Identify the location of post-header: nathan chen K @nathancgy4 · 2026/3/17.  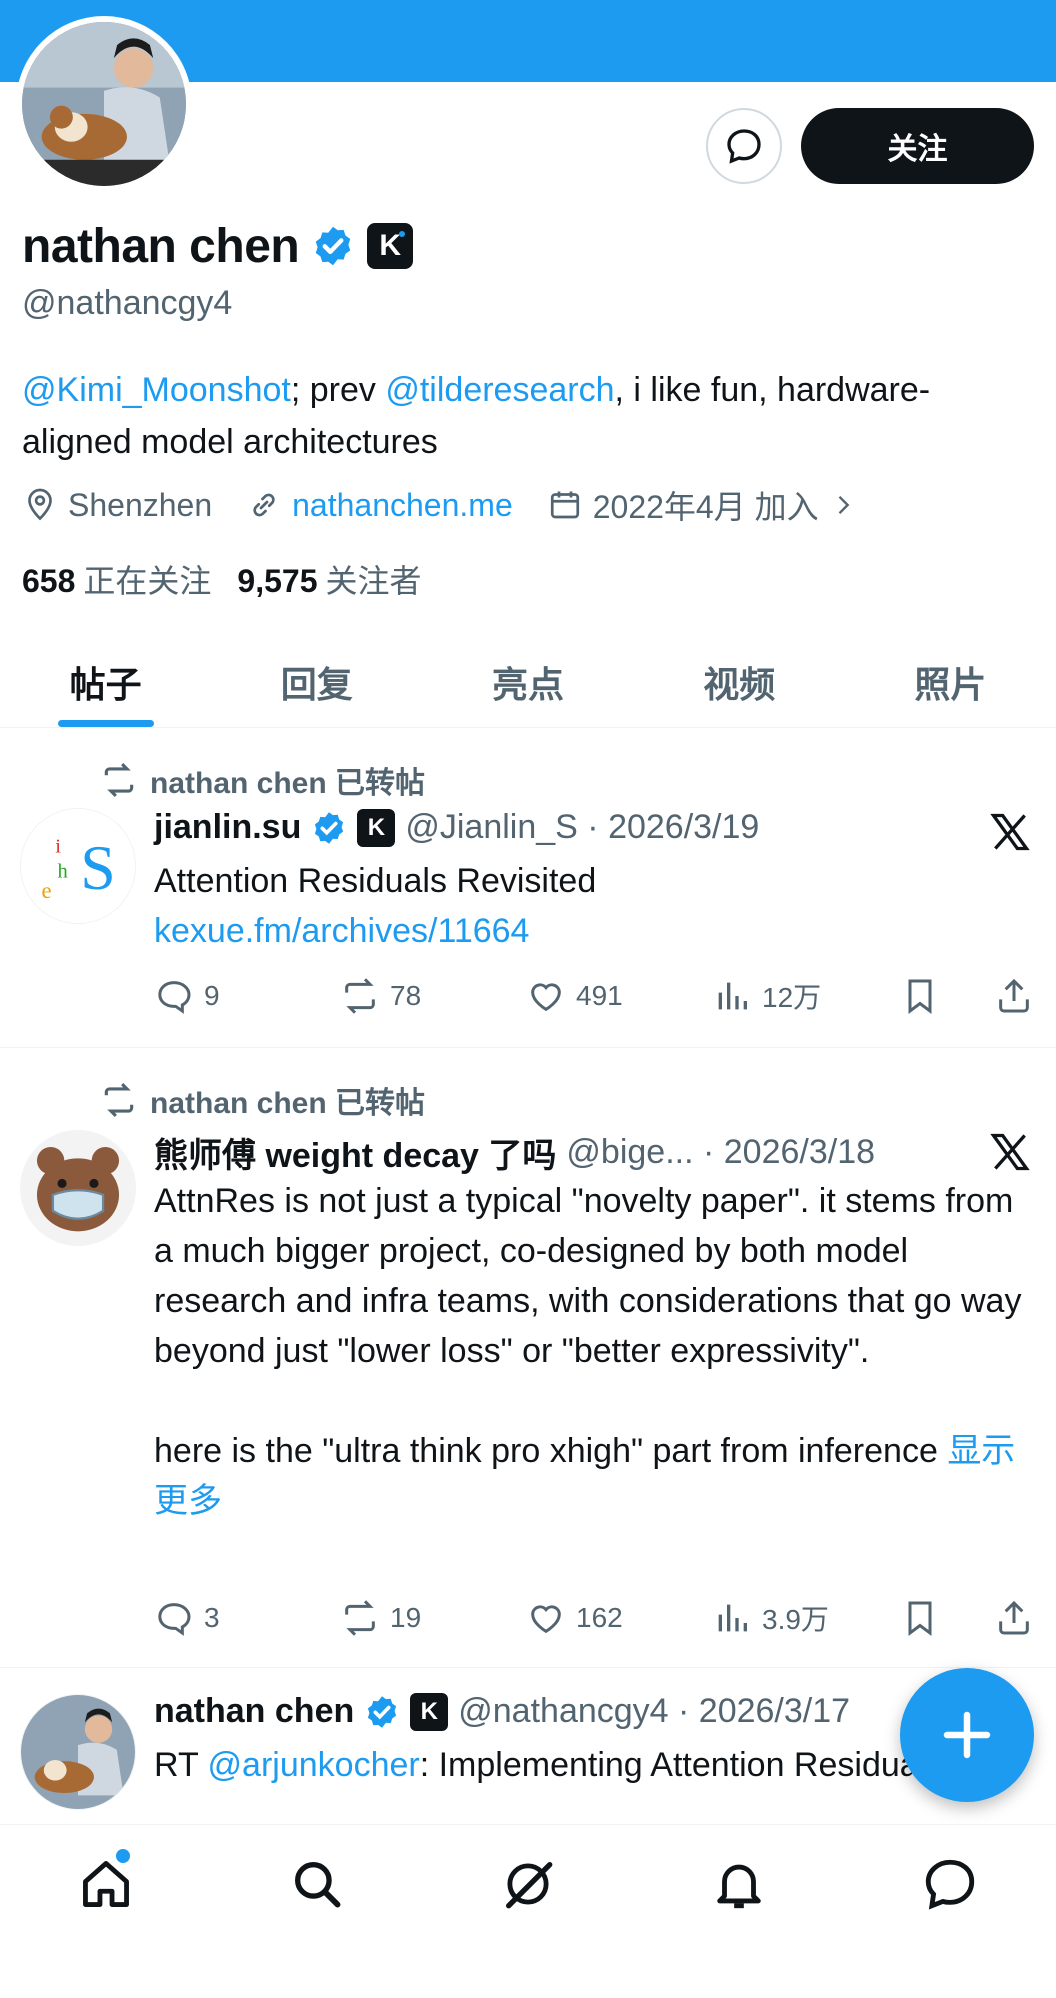
(502, 1711).